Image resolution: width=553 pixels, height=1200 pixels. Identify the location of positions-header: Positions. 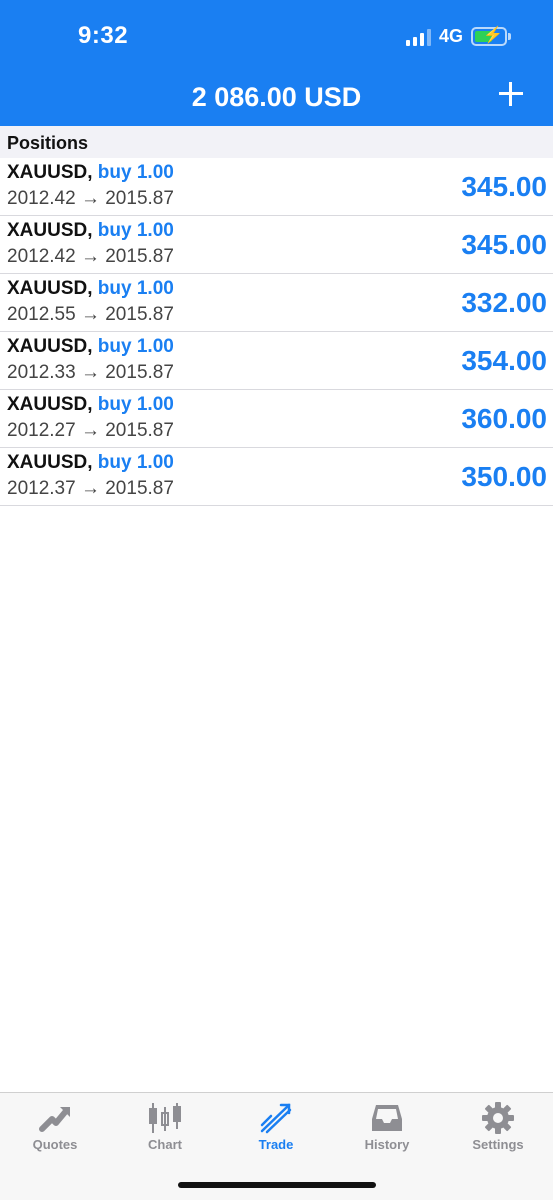
(276, 142).